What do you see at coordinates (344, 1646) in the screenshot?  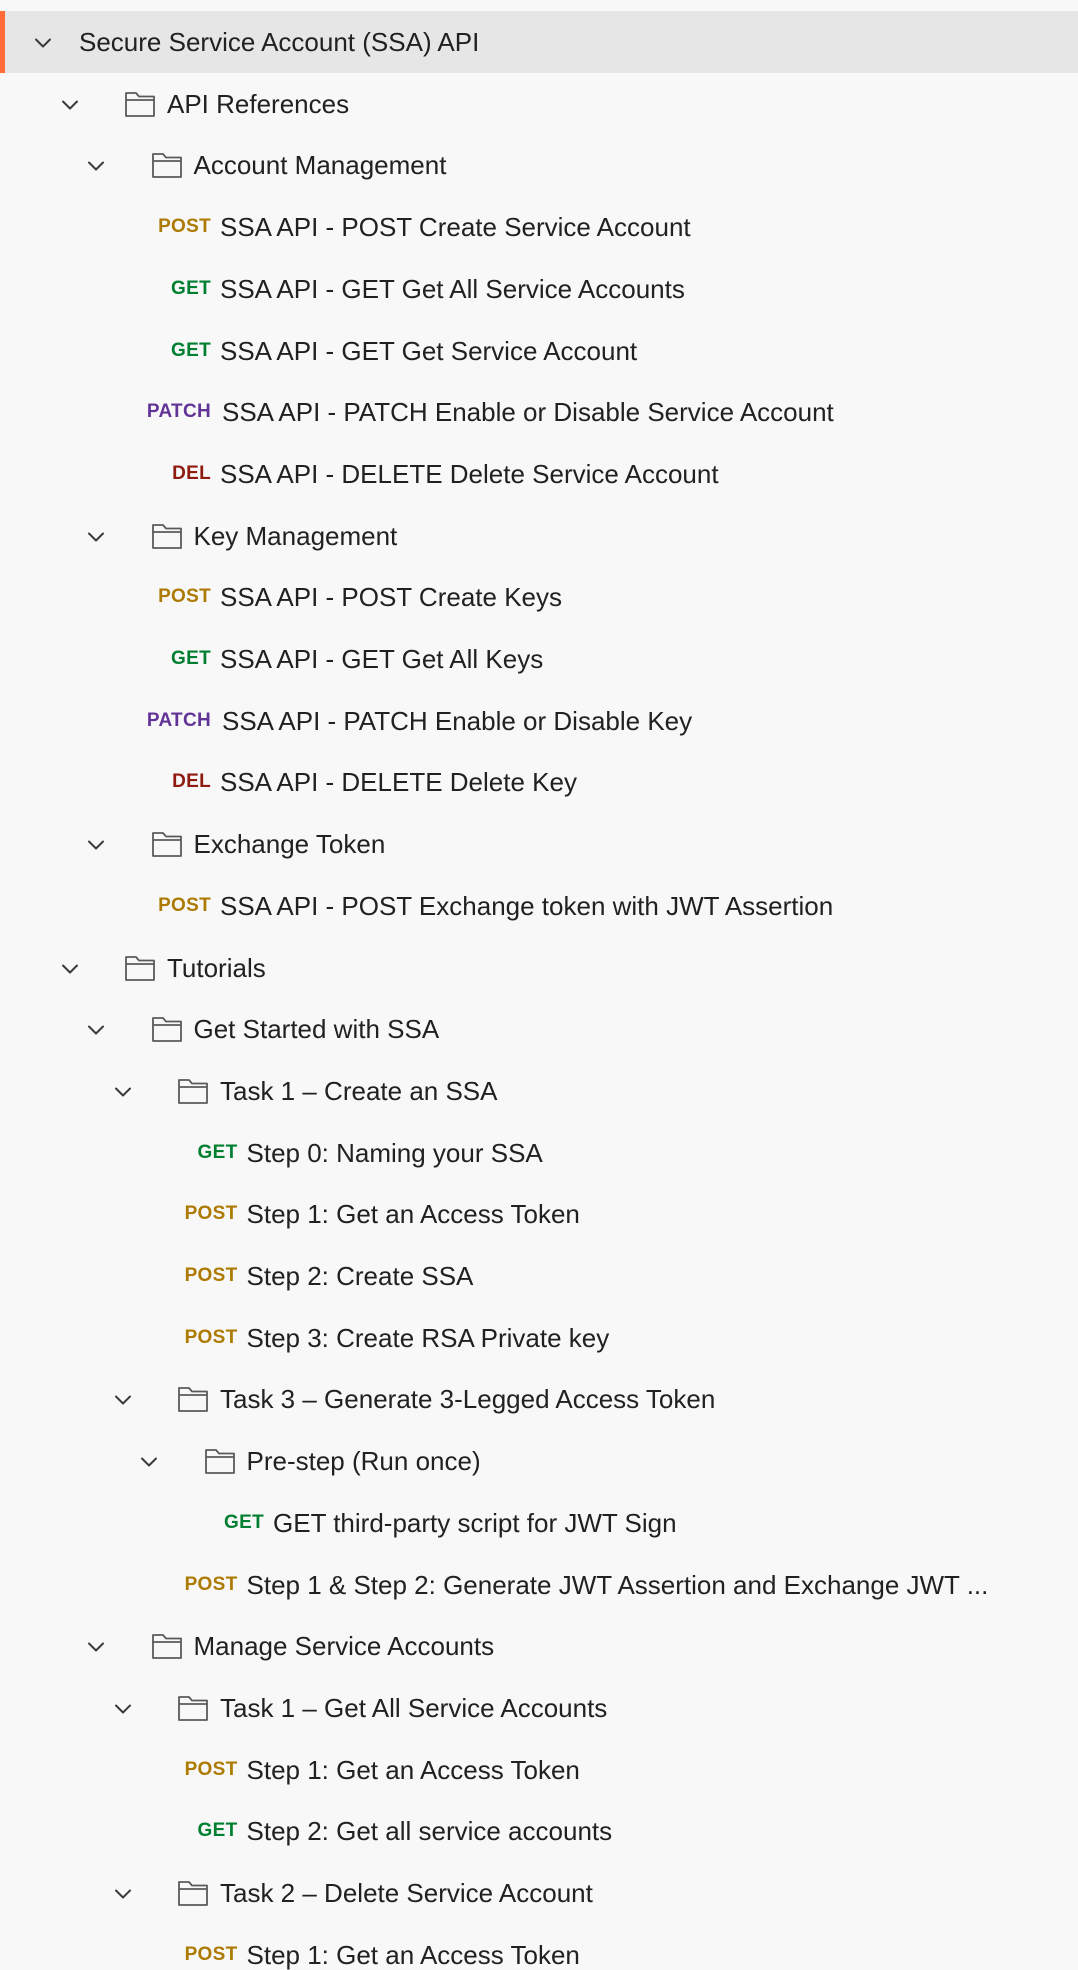 I see `folder-label: Manage Service Accounts` at bounding box center [344, 1646].